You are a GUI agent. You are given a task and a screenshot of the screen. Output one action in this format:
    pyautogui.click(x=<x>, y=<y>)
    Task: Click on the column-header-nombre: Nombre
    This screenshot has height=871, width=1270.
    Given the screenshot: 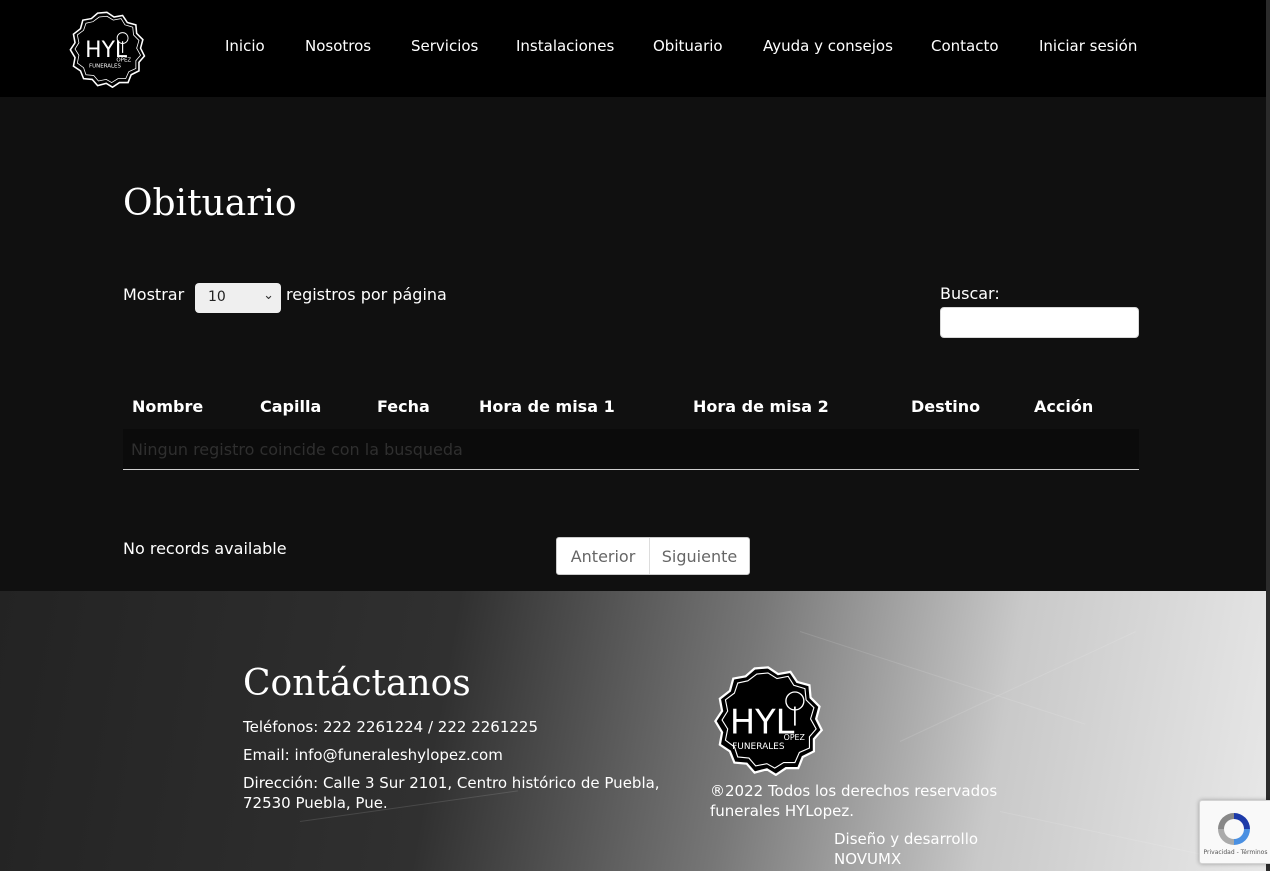 What is the action you would take?
    pyautogui.click(x=167, y=406)
    